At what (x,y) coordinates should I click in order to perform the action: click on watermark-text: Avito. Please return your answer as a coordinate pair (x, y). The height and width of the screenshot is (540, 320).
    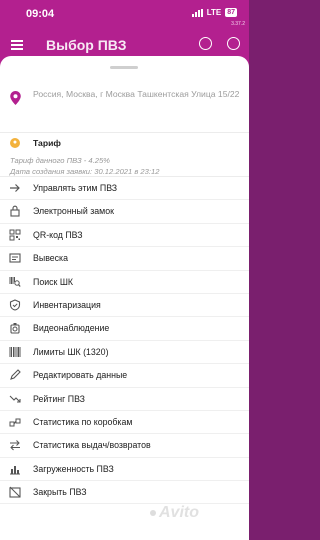
    Looking at the image, I should click on (179, 512).